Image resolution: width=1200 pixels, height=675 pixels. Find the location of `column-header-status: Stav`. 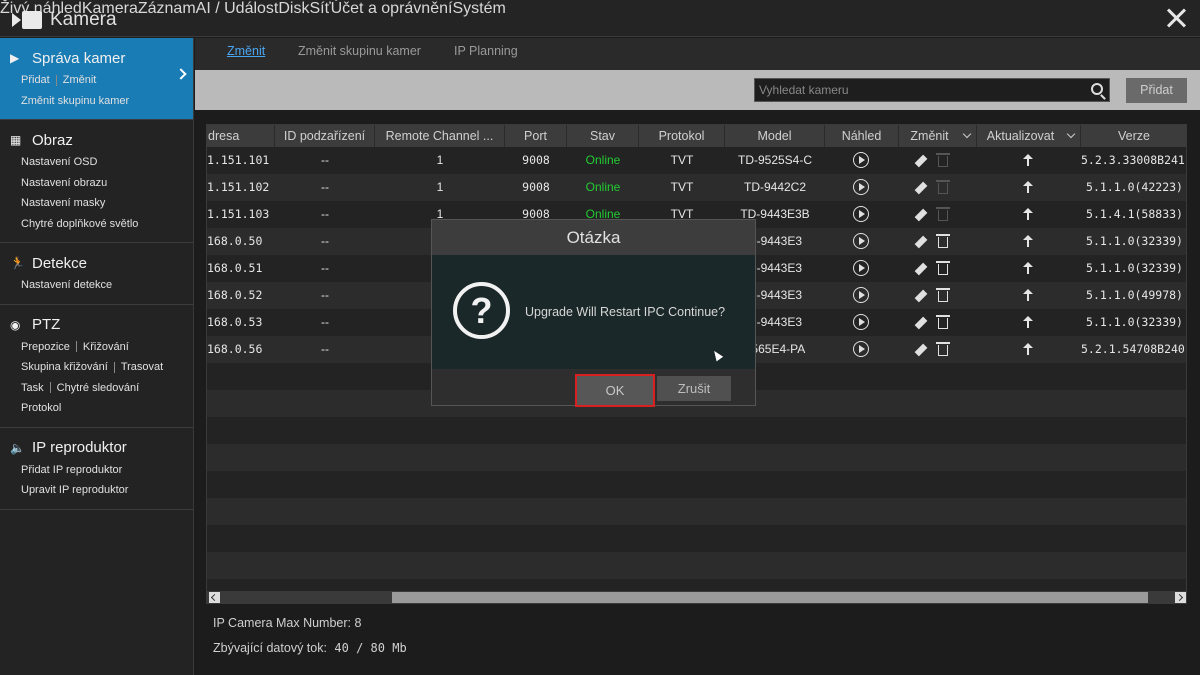

column-header-status: Stav is located at coordinates (603, 136).